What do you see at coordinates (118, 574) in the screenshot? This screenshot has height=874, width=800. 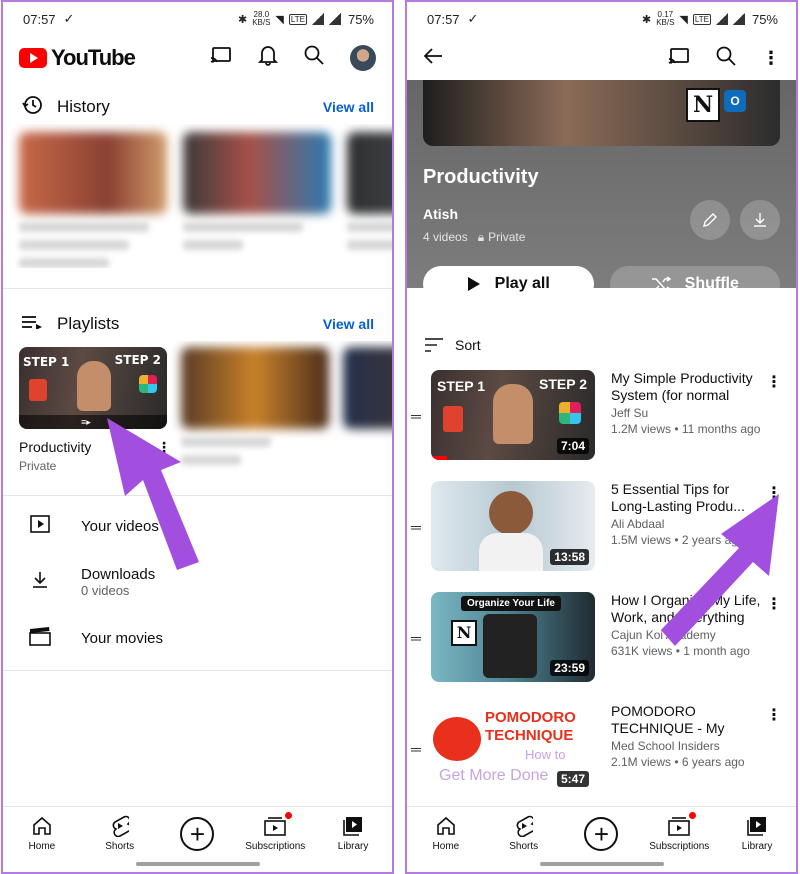 I see `downloads-label: Downloads` at bounding box center [118, 574].